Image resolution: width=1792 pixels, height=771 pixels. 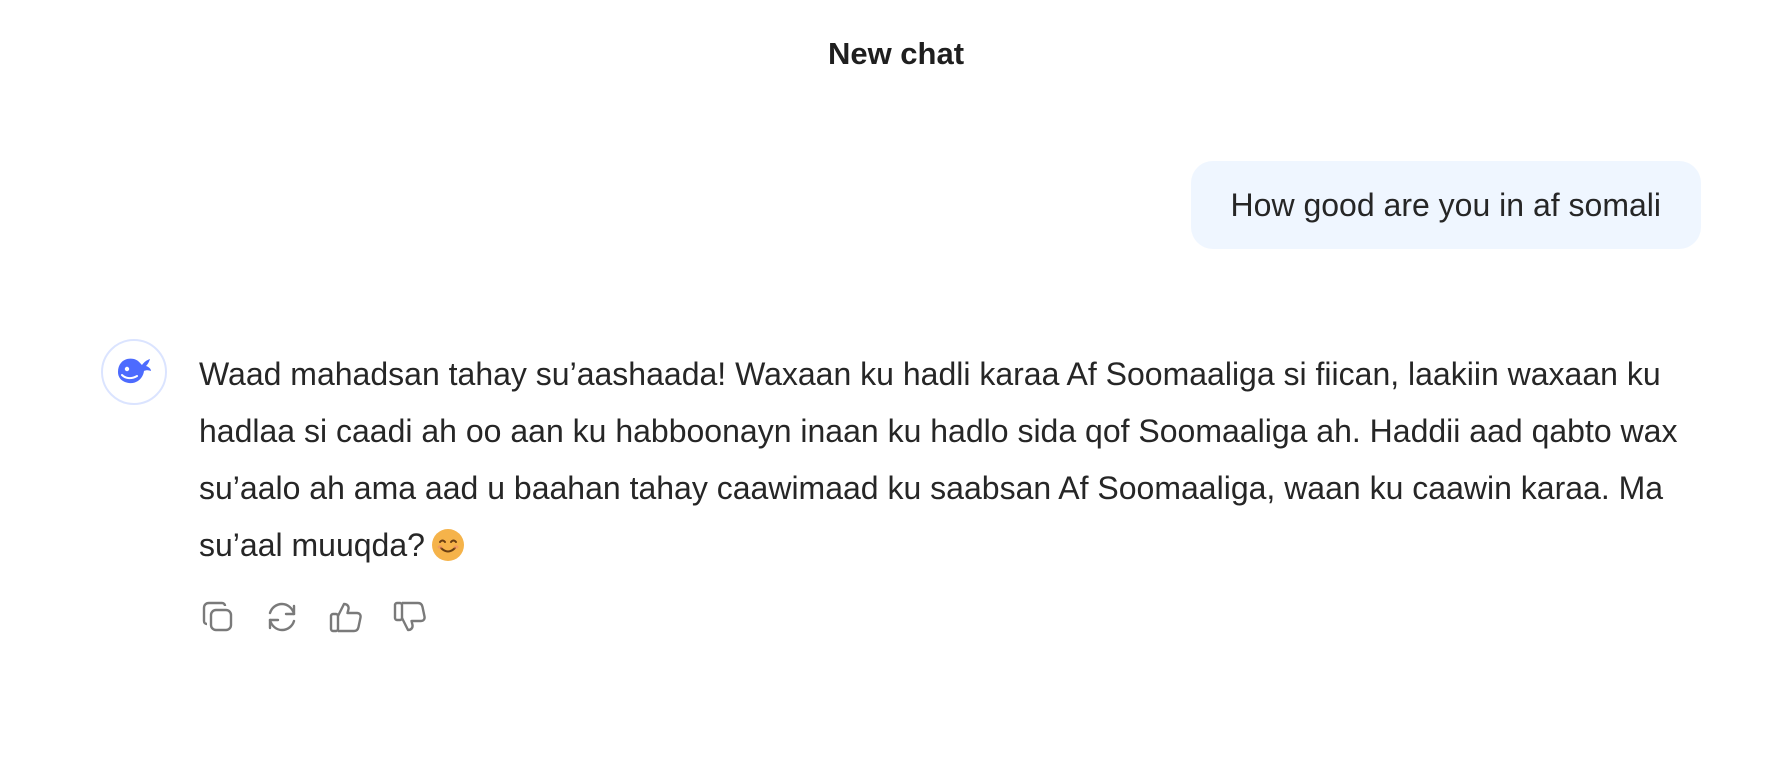 I want to click on dislike-button, so click(x=410, y=619).